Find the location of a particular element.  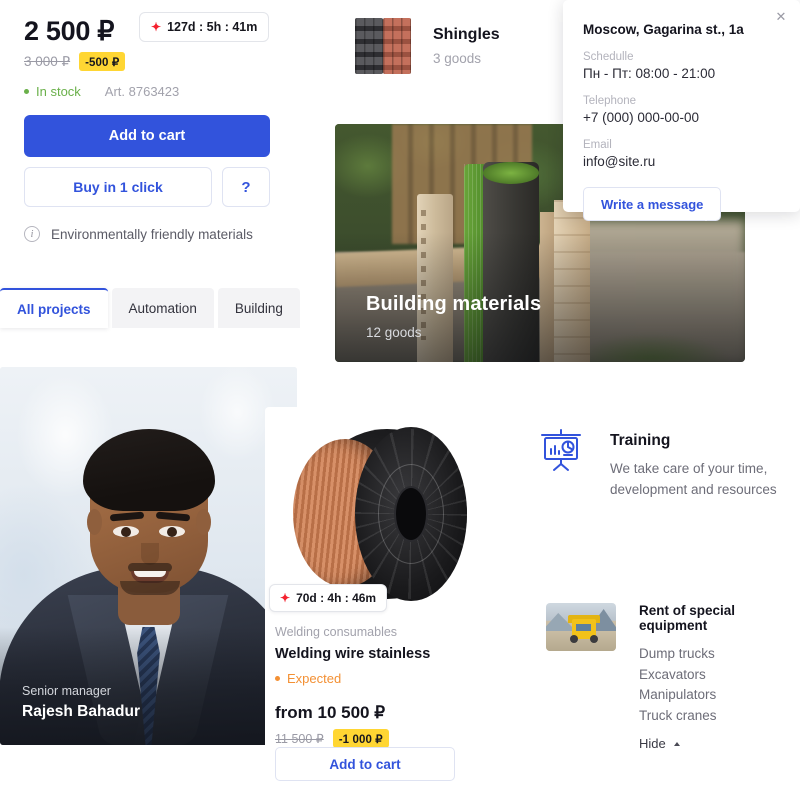

shingle-stack-dark is located at coordinates (369, 46).